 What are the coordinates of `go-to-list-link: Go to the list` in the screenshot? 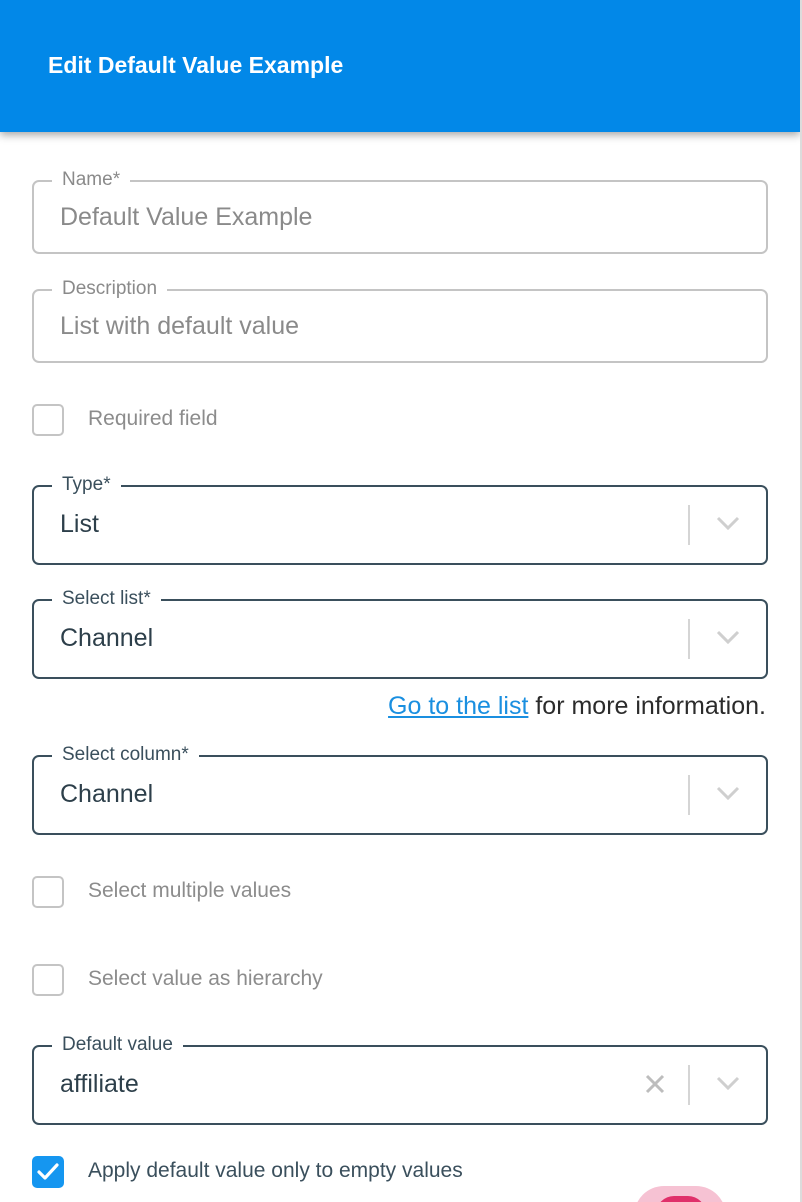 It's located at (458, 706).